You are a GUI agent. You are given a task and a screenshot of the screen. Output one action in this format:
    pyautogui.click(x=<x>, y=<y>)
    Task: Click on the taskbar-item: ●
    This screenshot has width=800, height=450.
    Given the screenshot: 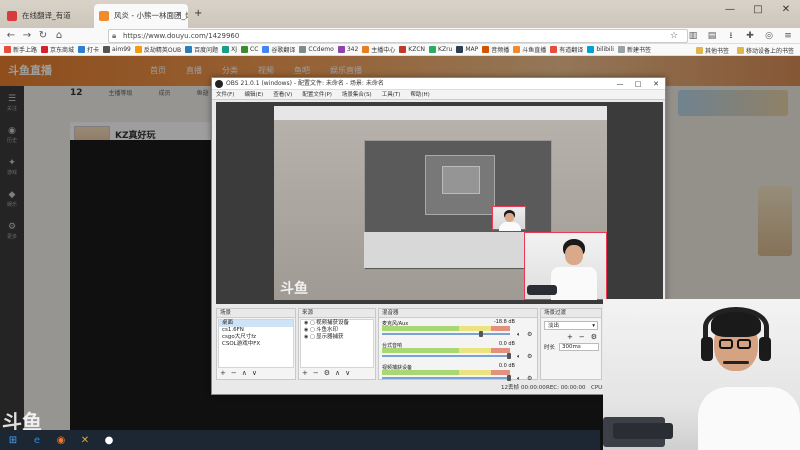 What is the action you would take?
    pyautogui.click(x=109, y=440)
    